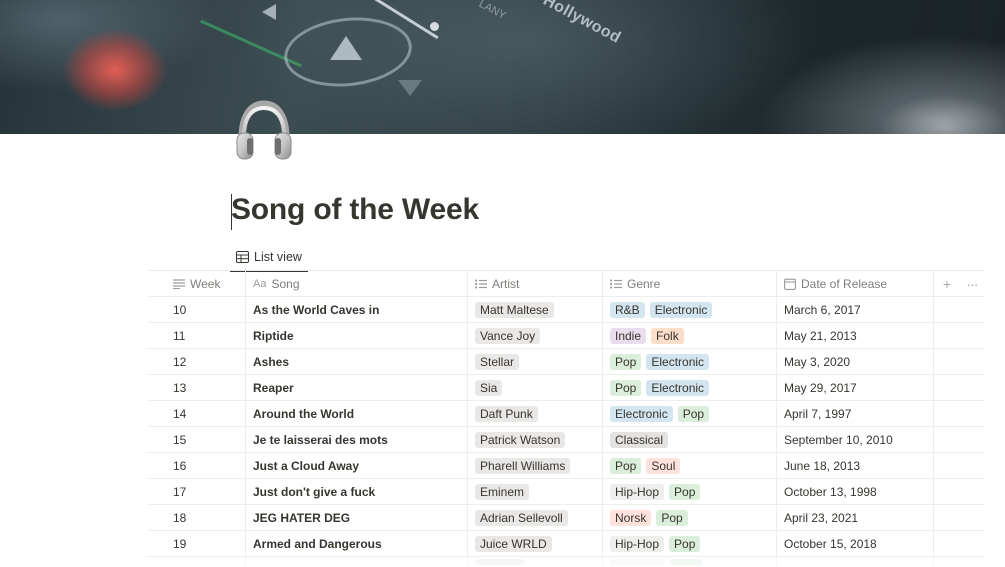 The height and width of the screenshot is (567, 1005). What do you see at coordinates (534, 465) in the screenshot?
I see `artist-cell: Pharell Williams` at bounding box center [534, 465].